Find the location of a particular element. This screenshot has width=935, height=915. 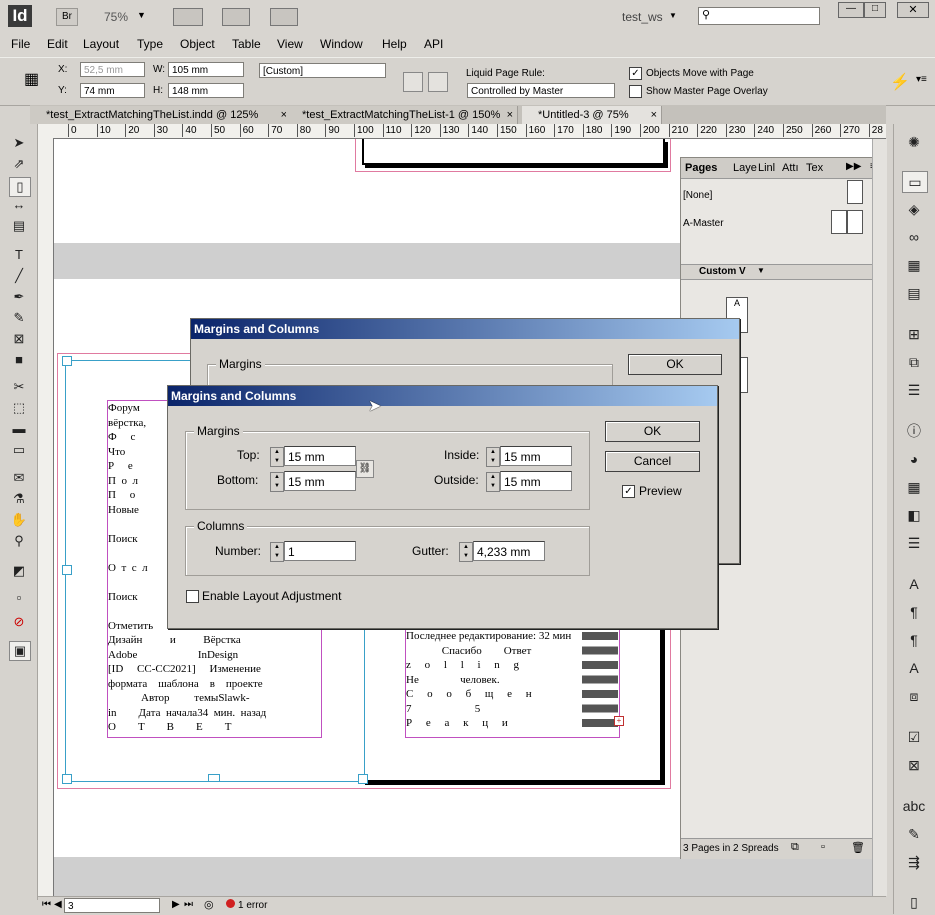

data-merge-icon: ⇶ is located at coordinates (914, 862).